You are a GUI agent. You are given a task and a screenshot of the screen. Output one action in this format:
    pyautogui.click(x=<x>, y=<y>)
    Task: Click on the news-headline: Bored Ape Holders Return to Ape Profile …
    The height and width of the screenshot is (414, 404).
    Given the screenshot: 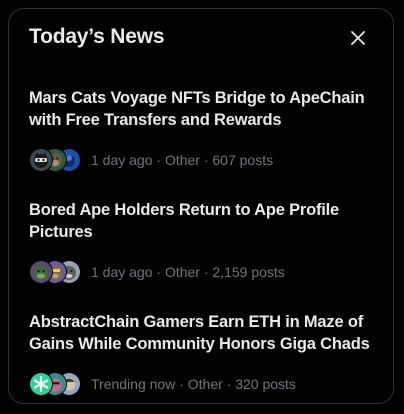 What is the action you would take?
    pyautogui.click(x=184, y=221)
    